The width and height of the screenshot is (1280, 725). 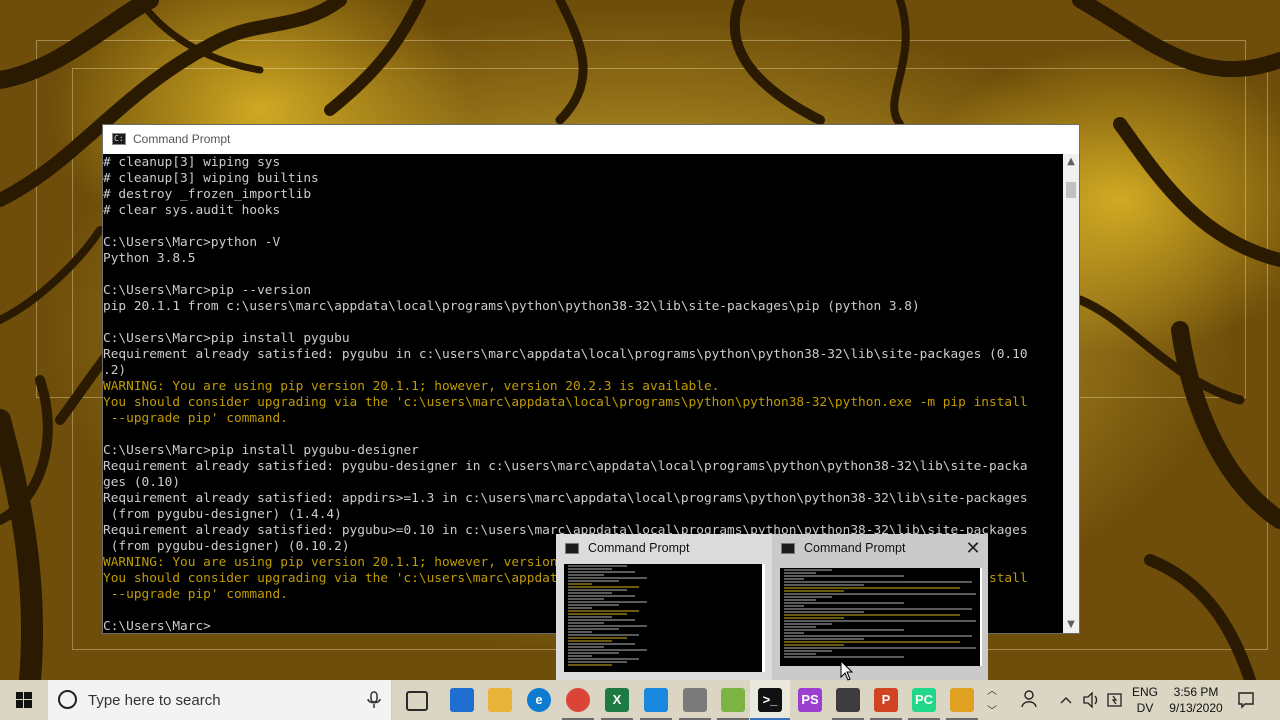 What do you see at coordinates (1071, 162) in the screenshot?
I see `scroll-up-arrow-icon: ▲` at bounding box center [1071, 162].